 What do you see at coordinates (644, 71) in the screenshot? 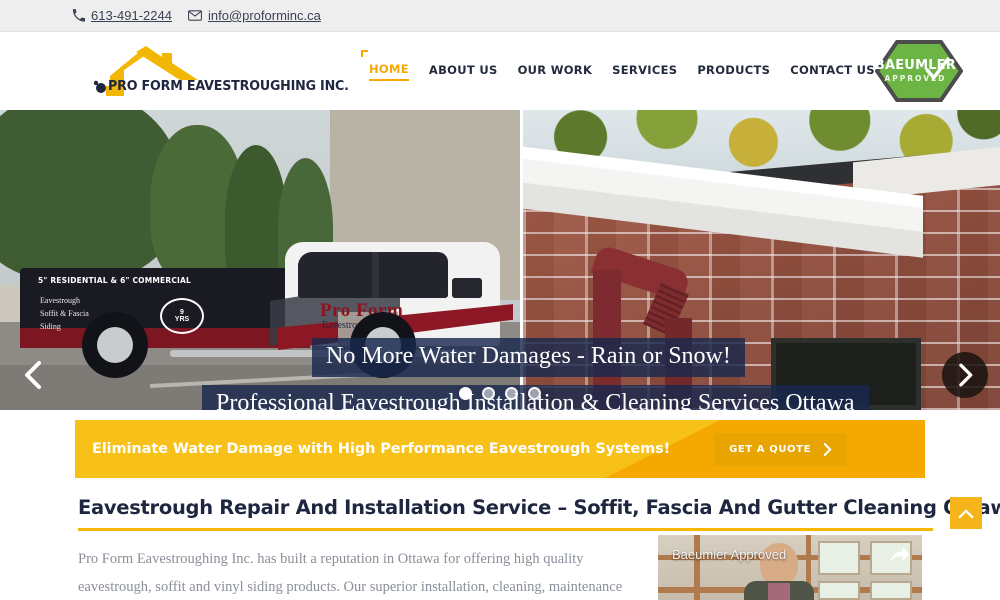
I see `nav-item-services: SERVICES` at bounding box center [644, 71].